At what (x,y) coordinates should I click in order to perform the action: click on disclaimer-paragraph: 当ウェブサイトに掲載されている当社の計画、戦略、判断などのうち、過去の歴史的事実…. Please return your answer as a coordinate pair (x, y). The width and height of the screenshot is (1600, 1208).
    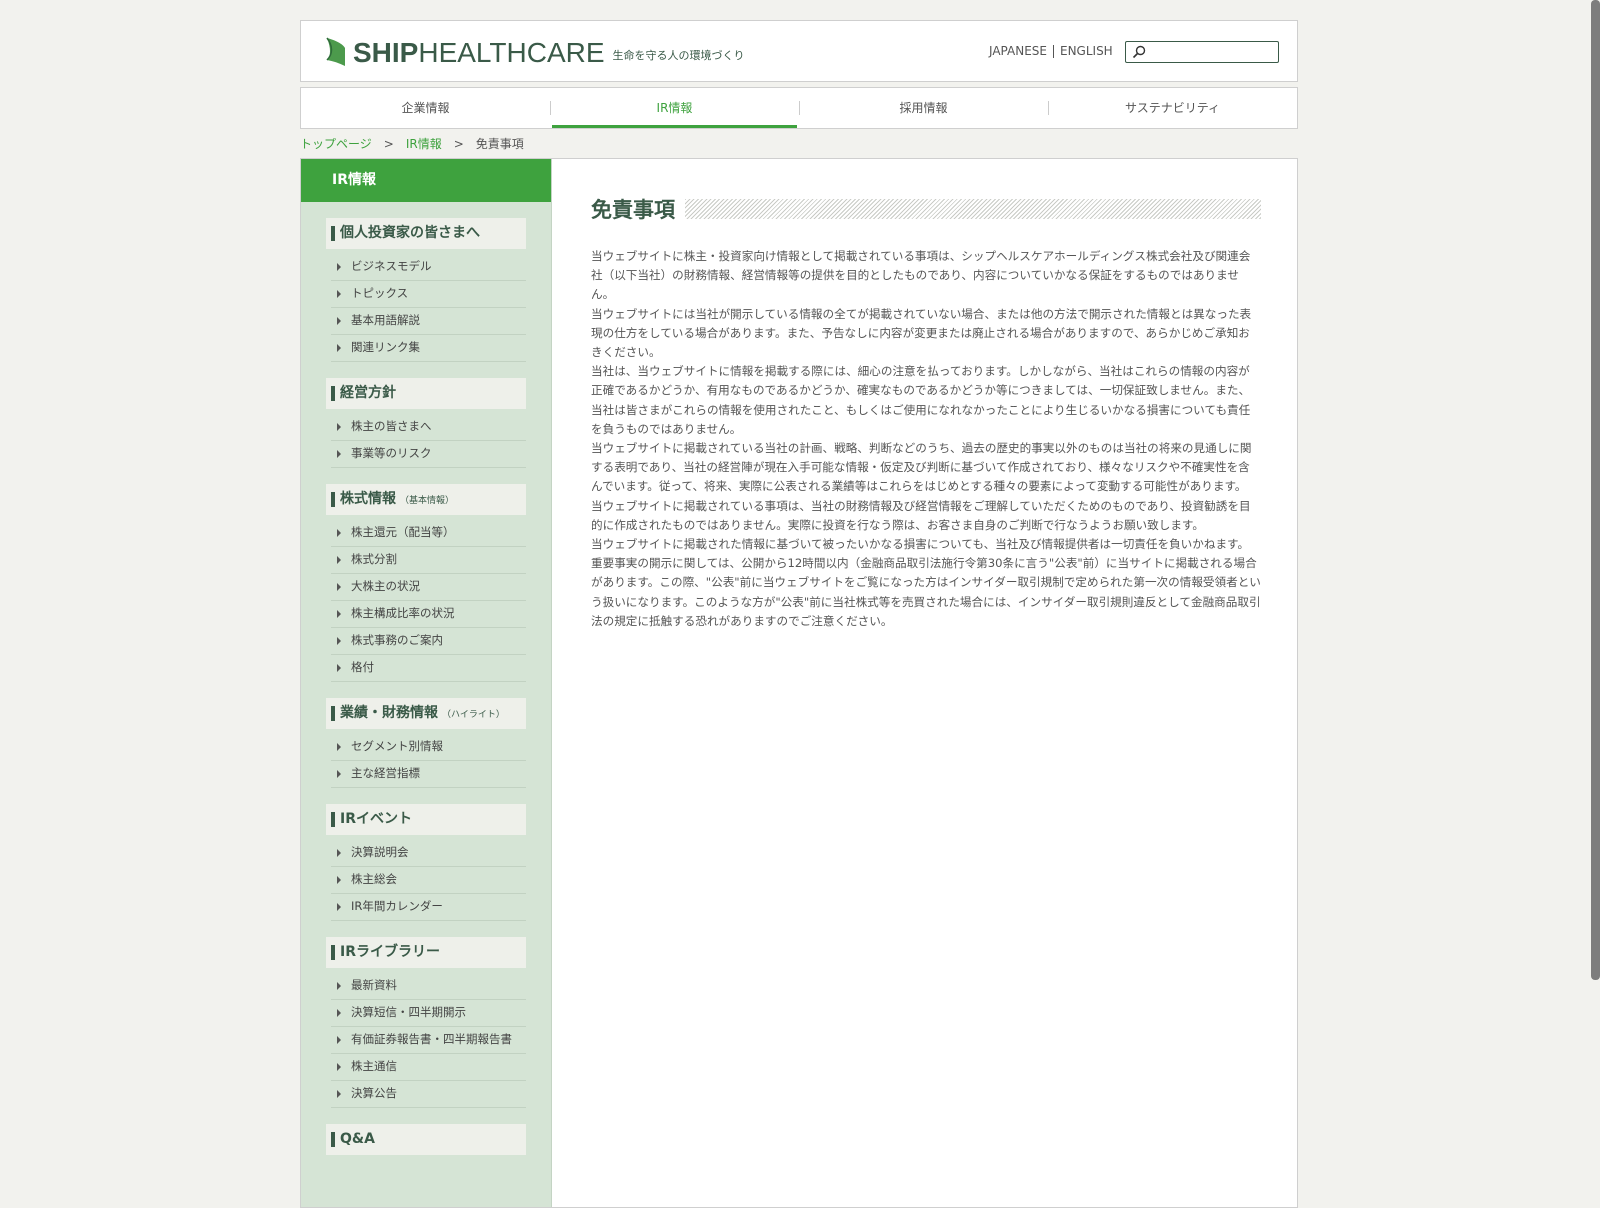
    Looking at the image, I should click on (921, 467).